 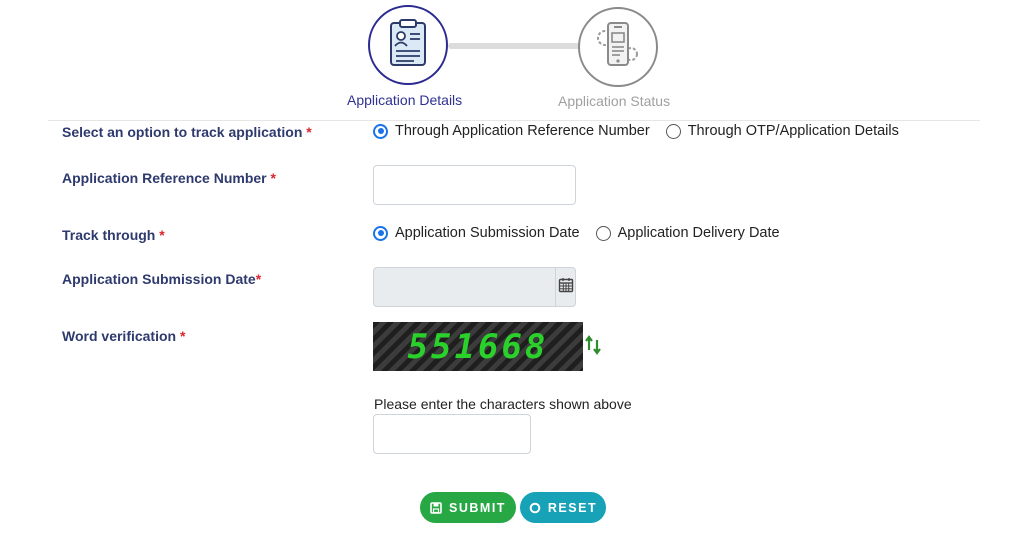 I want to click on captcha-text: 551668, so click(x=478, y=346).